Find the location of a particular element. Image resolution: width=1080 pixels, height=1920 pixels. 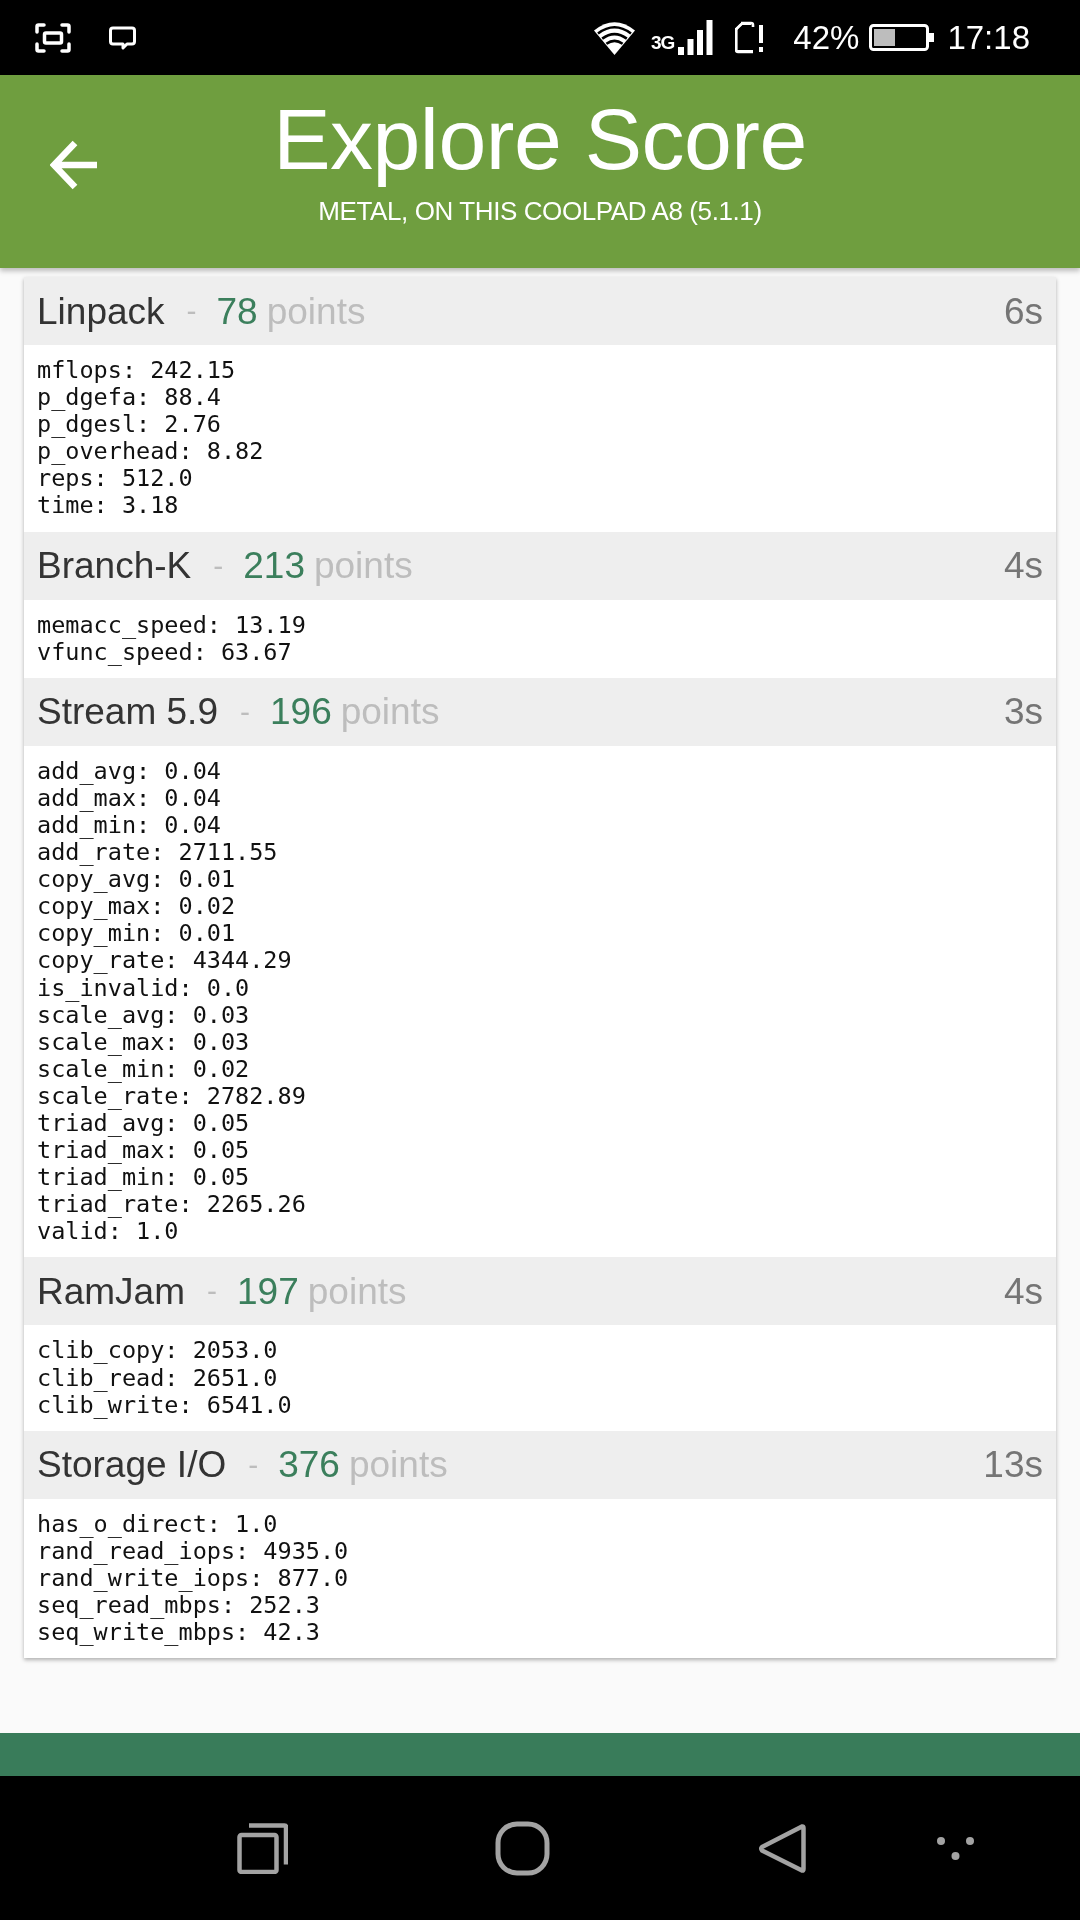

result-line: copy_max: 0.02 is located at coordinates (136, 907).